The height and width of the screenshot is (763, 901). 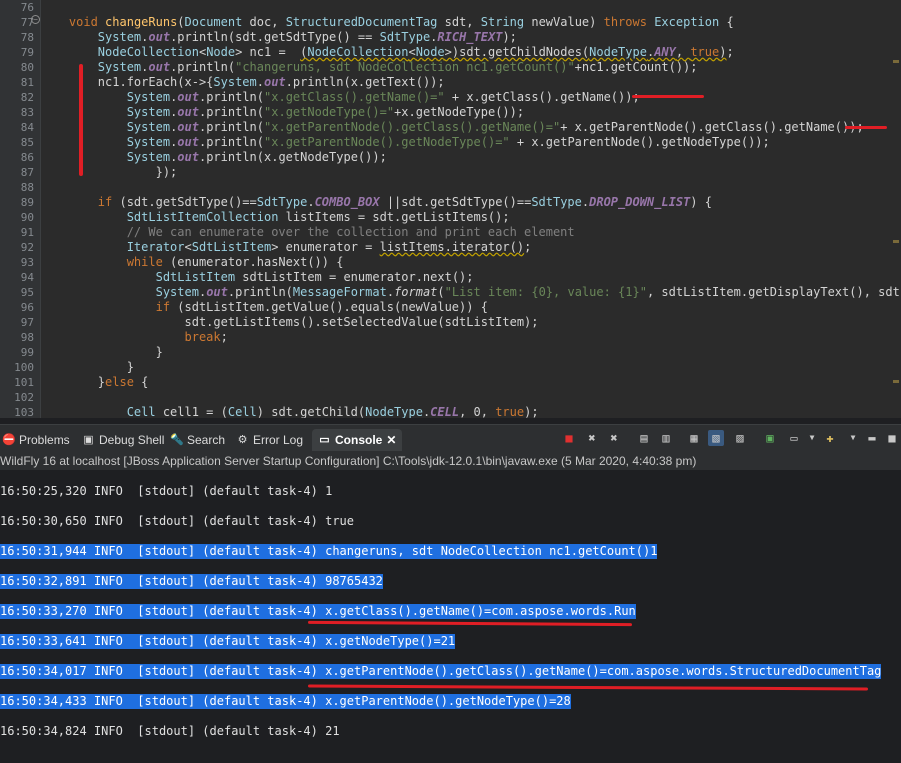 What do you see at coordinates (27, 262) in the screenshot?
I see `line-number: 93` at bounding box center [27, 262].